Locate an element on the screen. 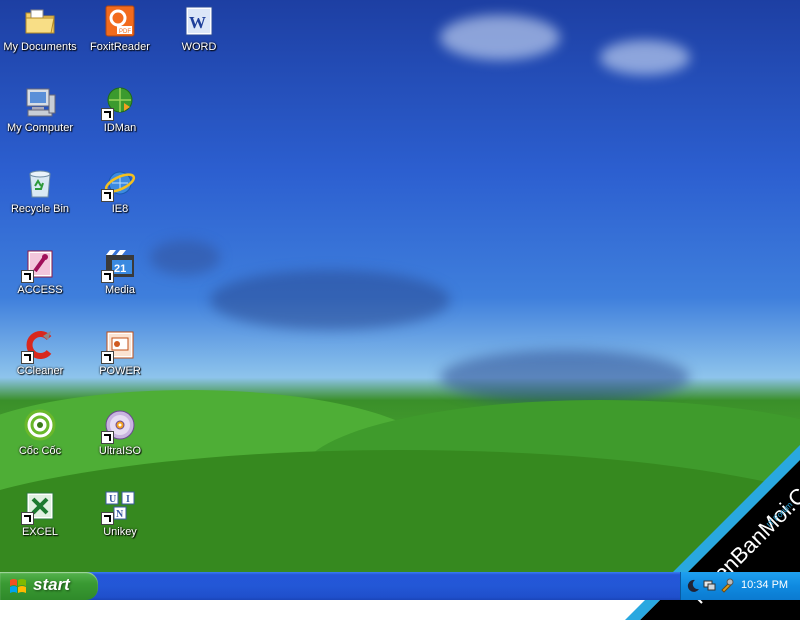 This screenshot has height=620, width=800. computer-icon is located at coordinates (40, 102).